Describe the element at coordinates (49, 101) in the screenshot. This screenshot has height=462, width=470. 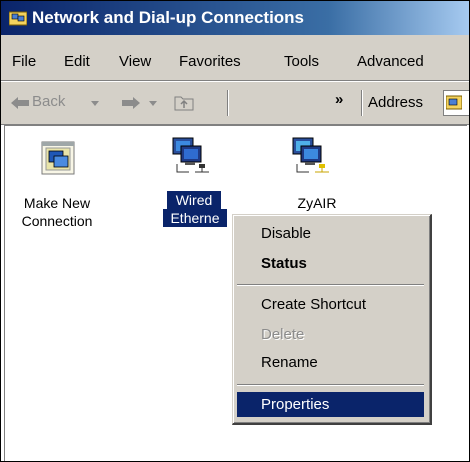
I see `back-label: Back` at that location.